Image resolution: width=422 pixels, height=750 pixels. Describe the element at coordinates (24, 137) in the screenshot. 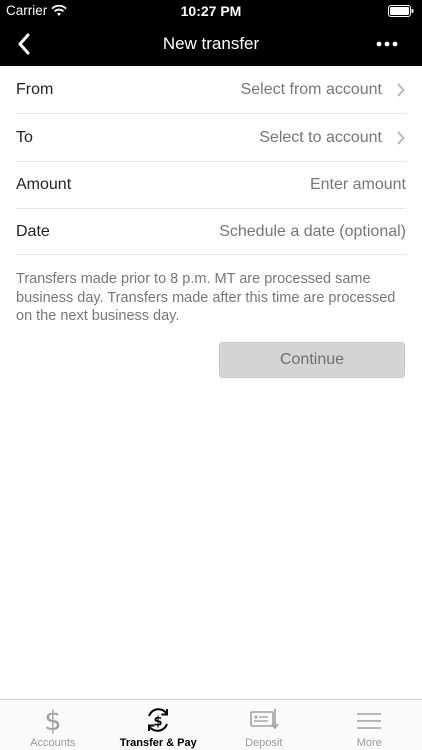

I see `to-label: To` at that location.